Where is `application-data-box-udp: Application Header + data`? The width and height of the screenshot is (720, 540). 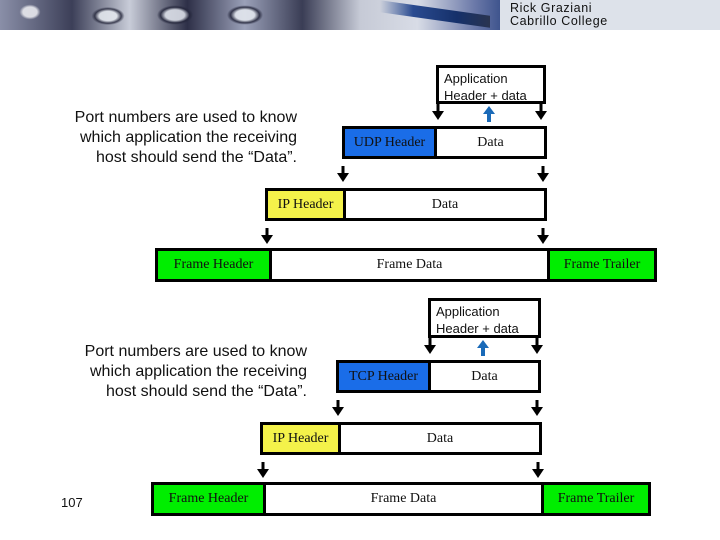 application-data-box-udp: Application Header + data is located at coordinates (491, 84).